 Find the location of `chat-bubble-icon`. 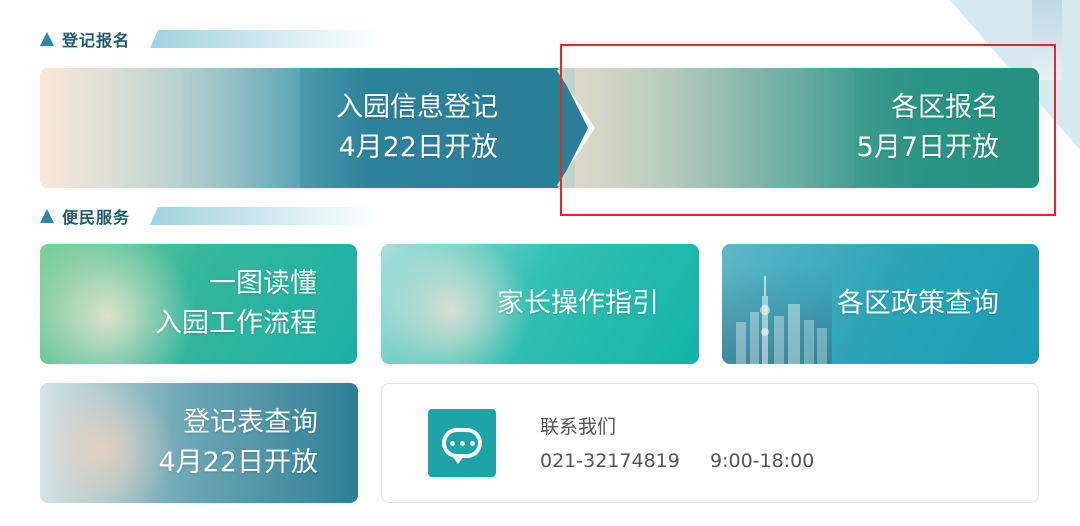

chat-bubble-icon is located at coordinates (462, 446).